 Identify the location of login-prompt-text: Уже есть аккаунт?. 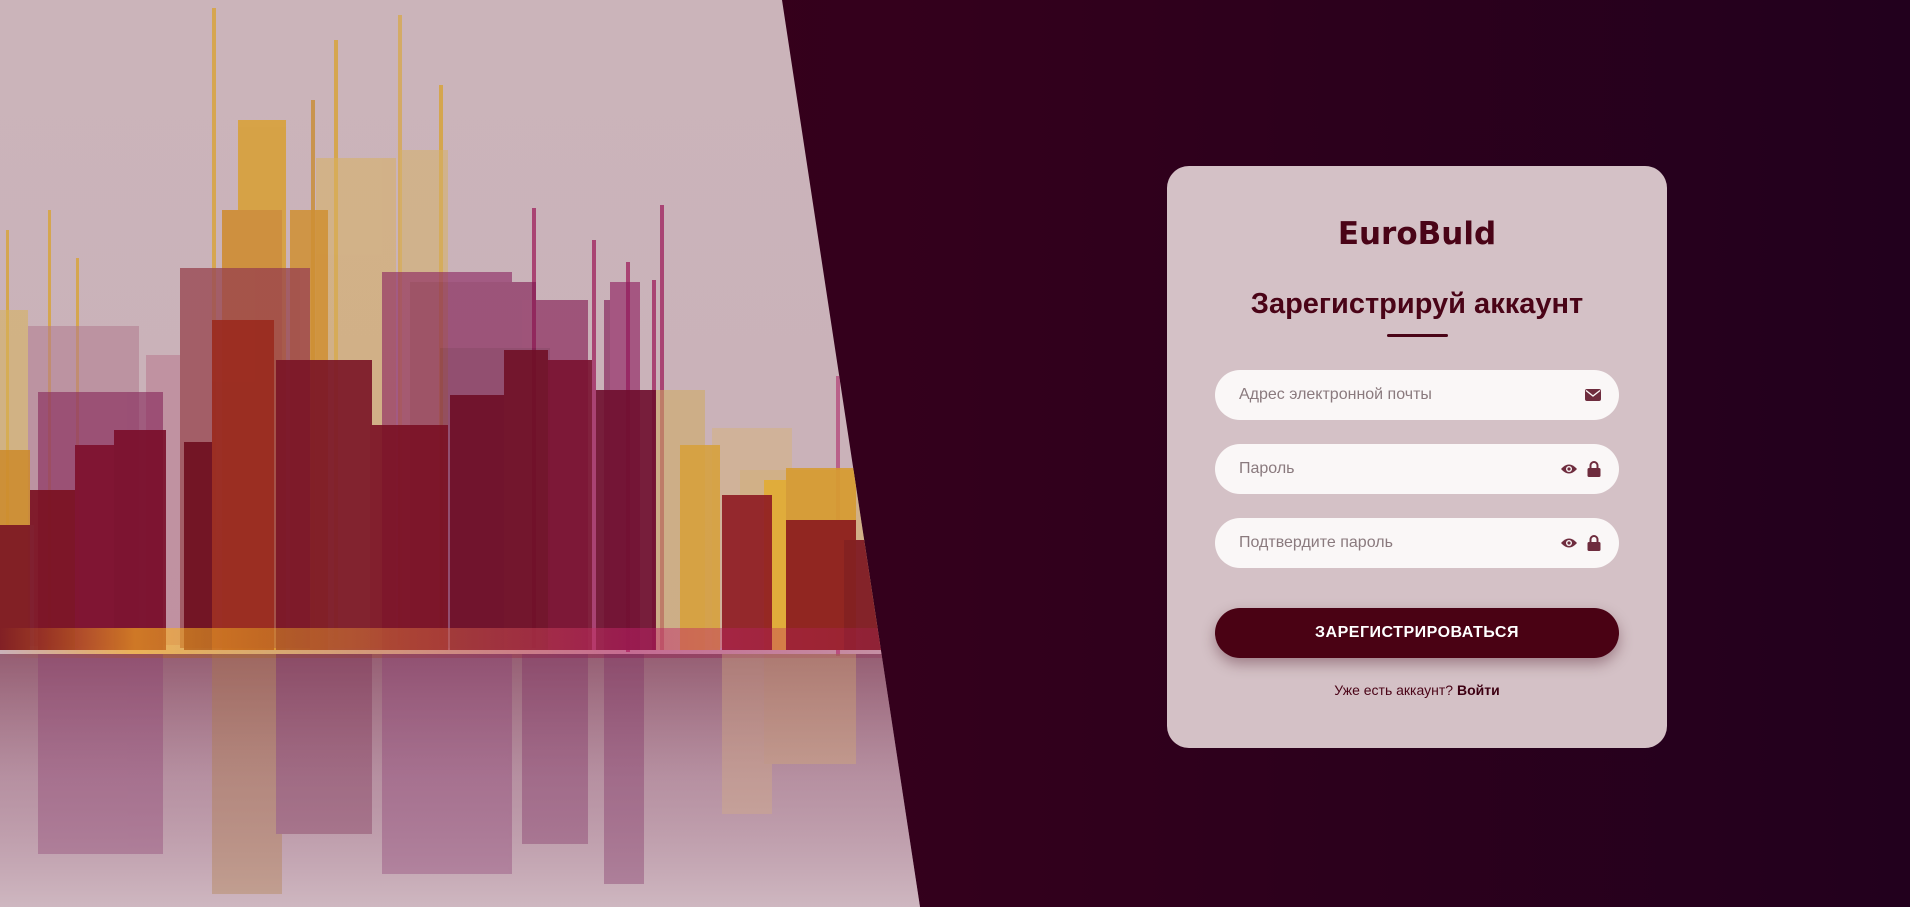
(1394, 690).